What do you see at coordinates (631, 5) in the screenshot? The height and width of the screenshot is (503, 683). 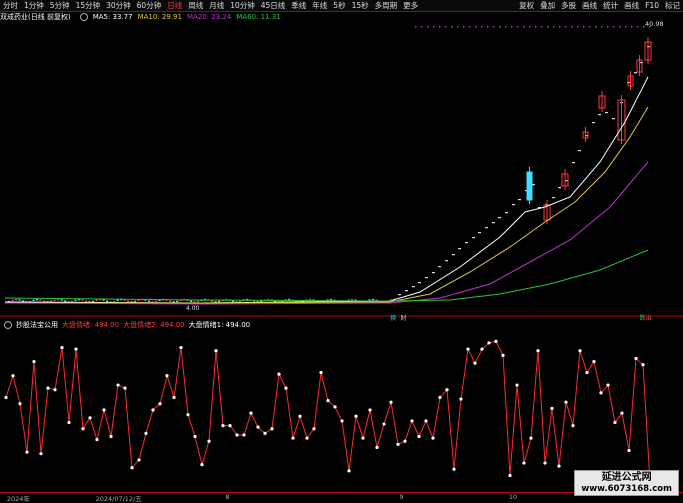 I see `tool-button-5: 画线` at bounding box center [631, 5].